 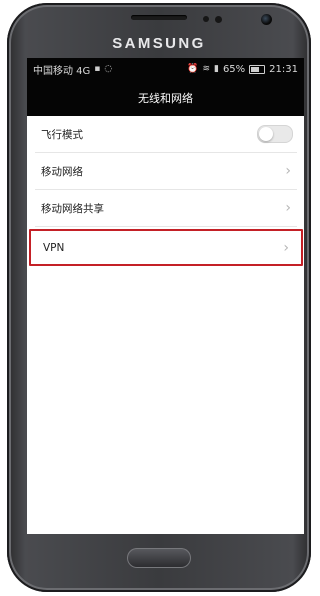 I want to click on battery-icon, so click(x=257, y=69).